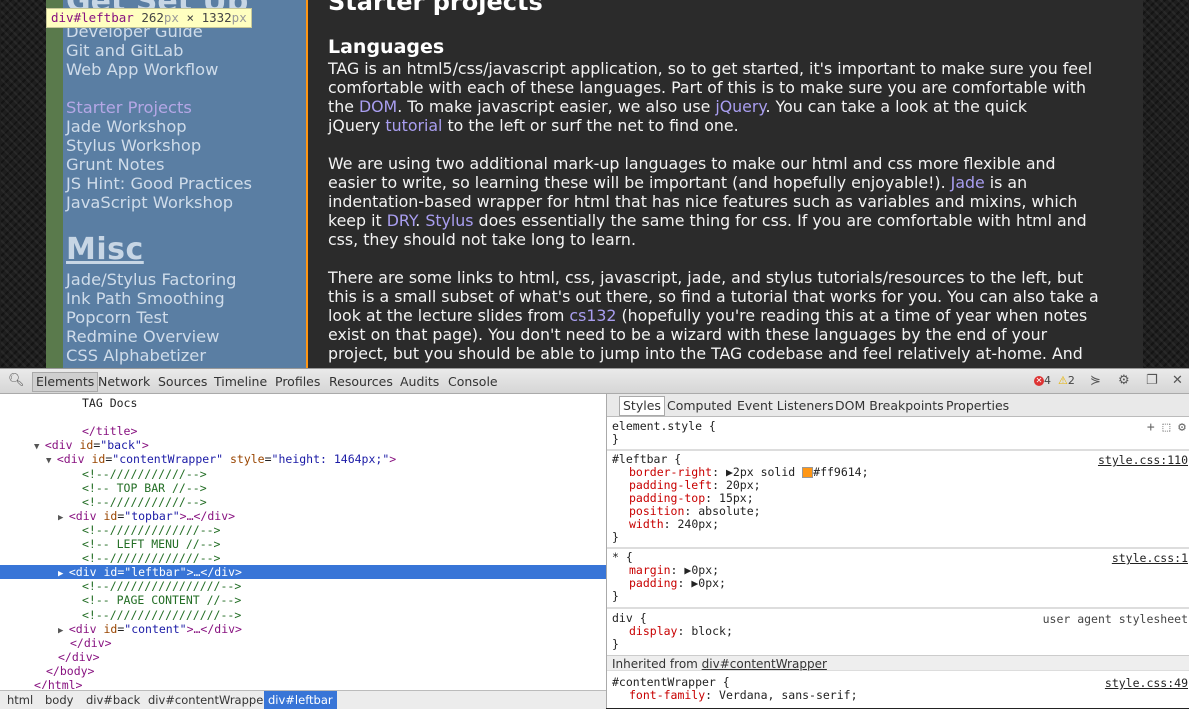 This screenshot has height=709, width=1189. What do you see at coordinates (764, 664) in the screenshot?
I see `inherited-from-link: div#contentWrapper` at bounding box center [764, 664].